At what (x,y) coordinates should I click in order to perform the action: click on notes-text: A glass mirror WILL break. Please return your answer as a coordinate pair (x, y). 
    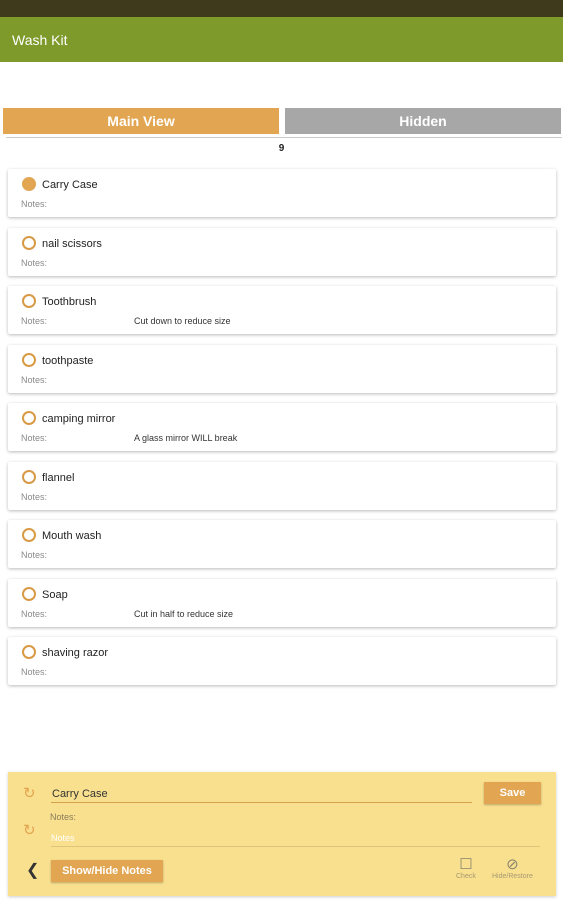
    Looking at the image, I should click on (186, 438).